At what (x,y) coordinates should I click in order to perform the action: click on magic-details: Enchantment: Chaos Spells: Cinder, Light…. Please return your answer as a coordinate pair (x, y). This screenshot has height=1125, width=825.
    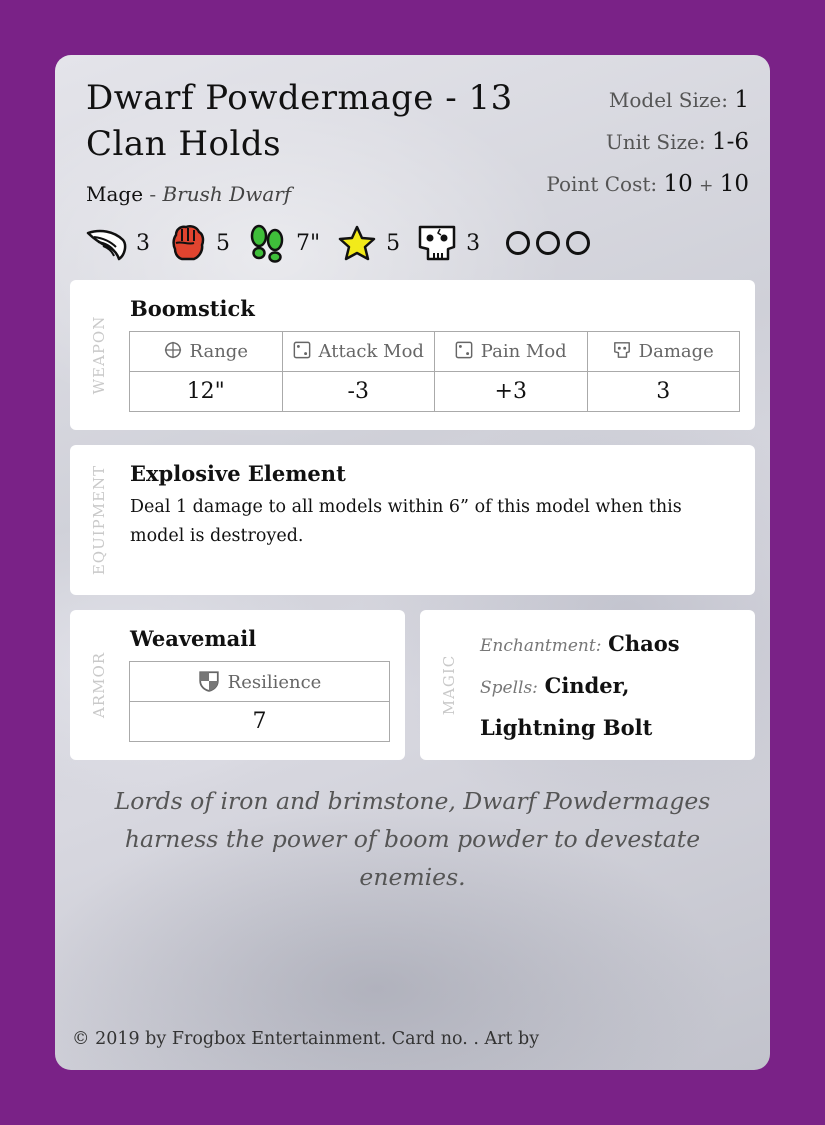
    Looking at the image, I should click on (609, 686).